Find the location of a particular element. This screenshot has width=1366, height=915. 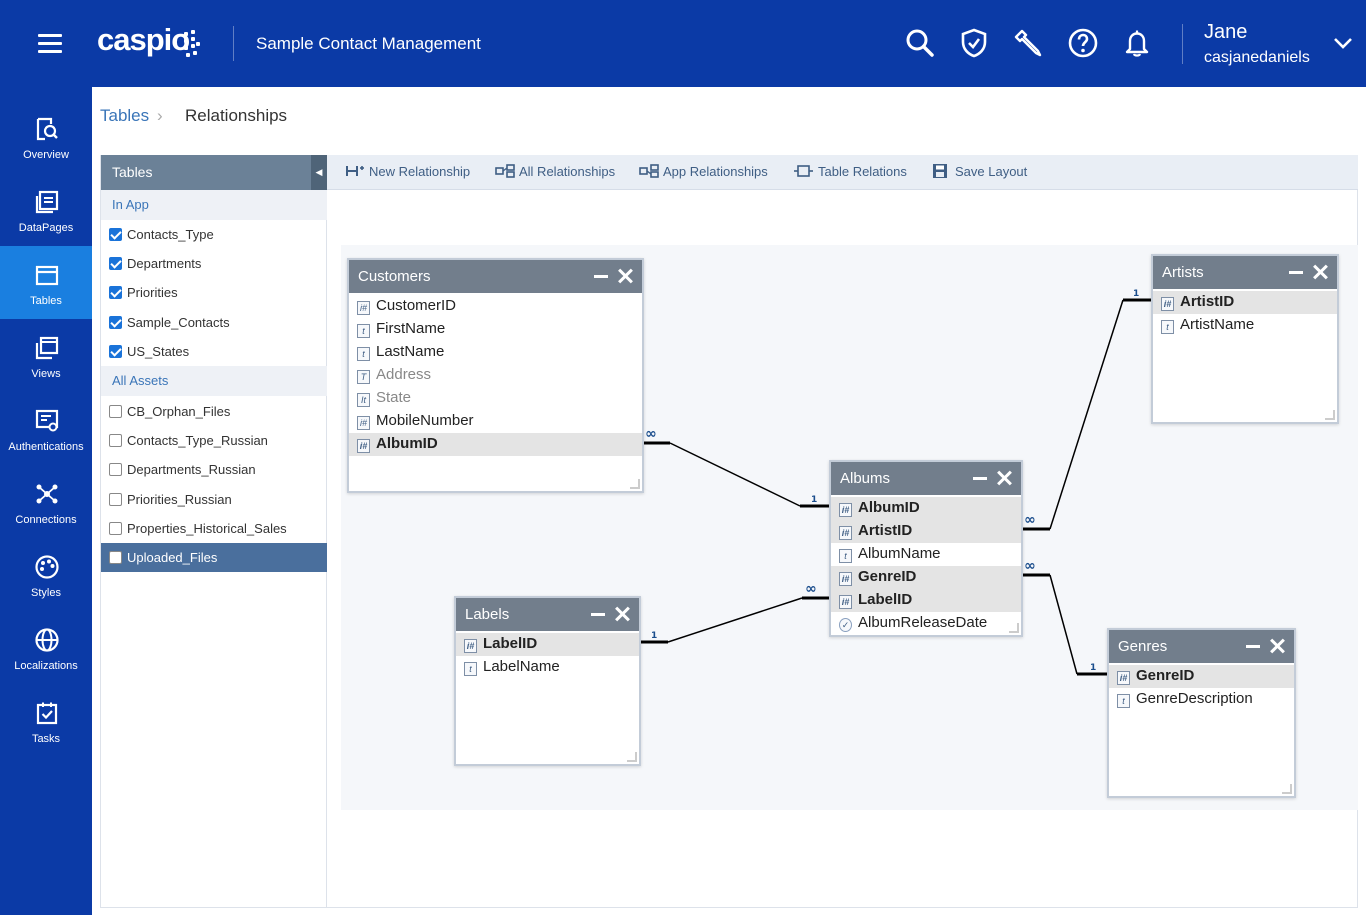

nav-datapages: DataPages is located at coordinates (46, 209).